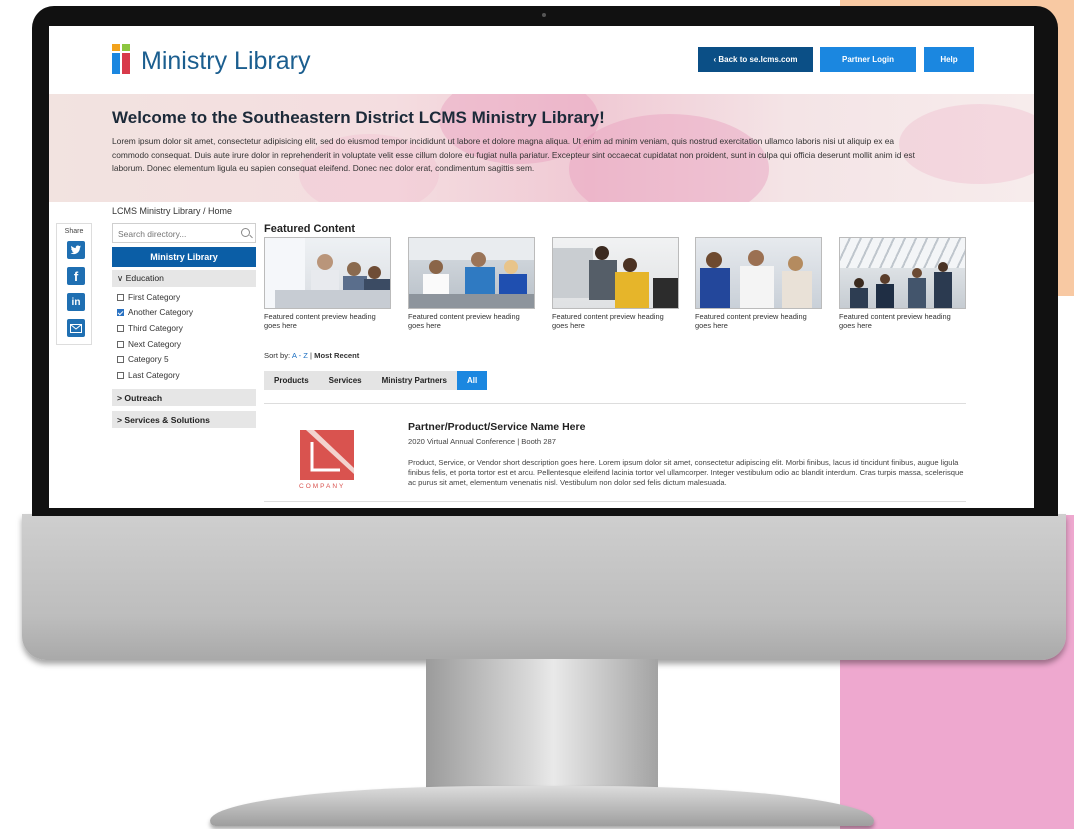 This screenshot has height=829, width=1074. Describe the element at coordinates (496, 427) in the screenshot. I see `listing-title: Partner/Product/Service Name Here` at that location.